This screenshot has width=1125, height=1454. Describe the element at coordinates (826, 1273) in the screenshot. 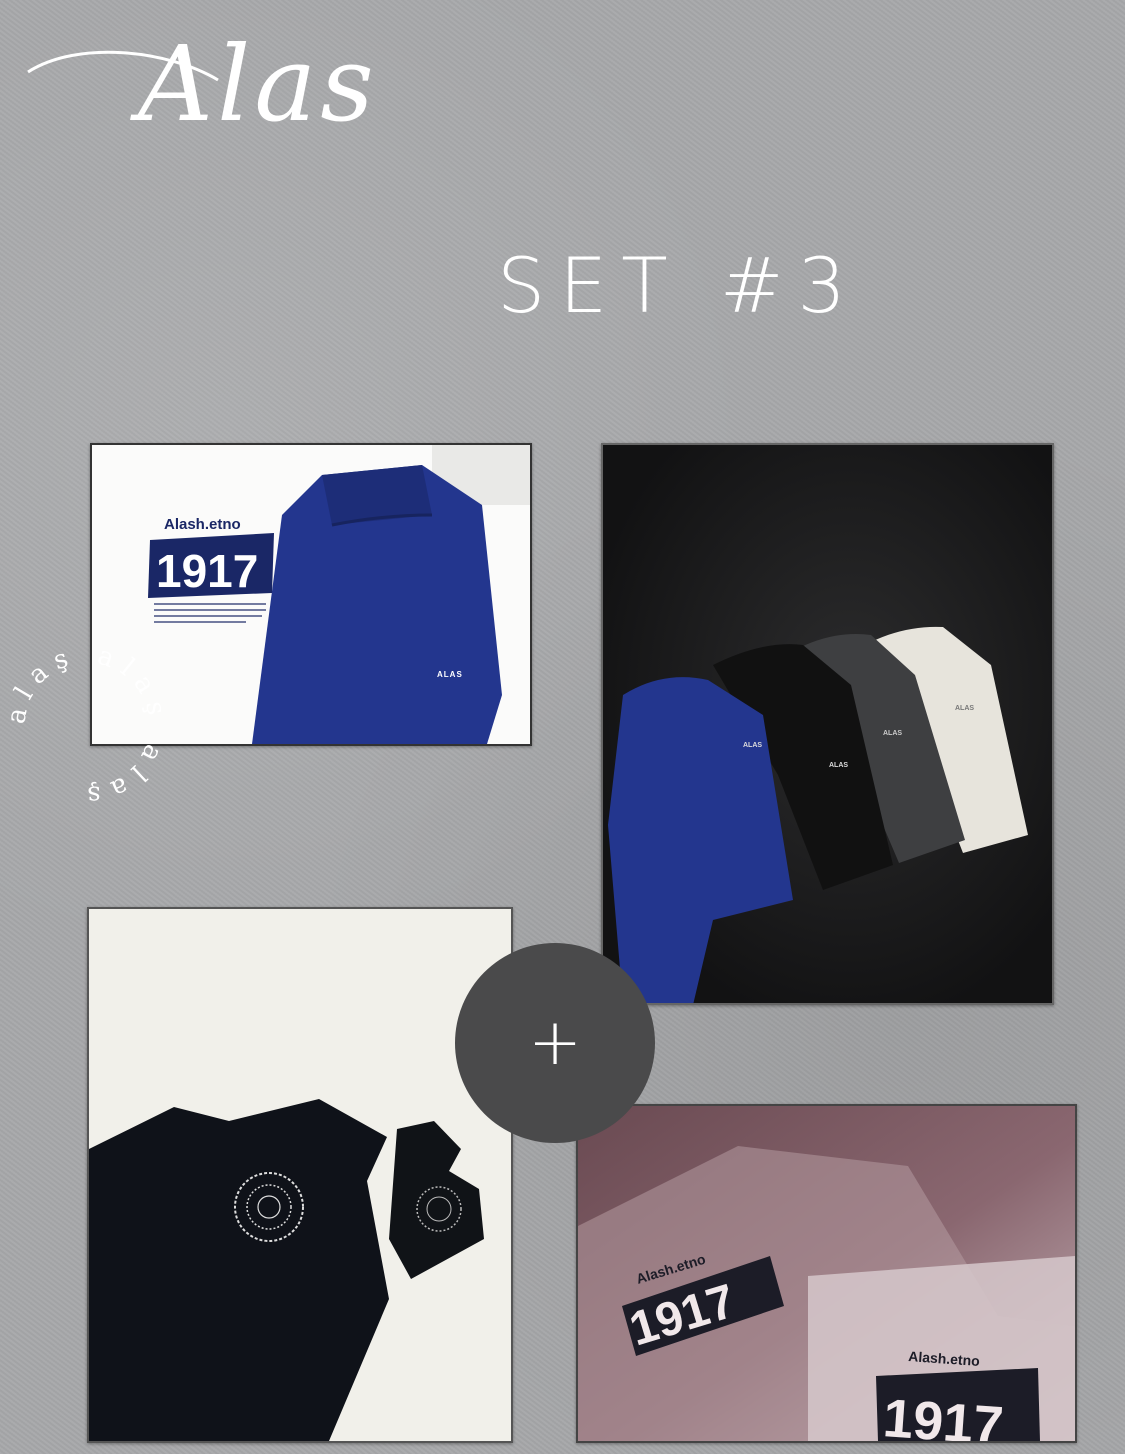

I see `photo-1917-prints: Alash.etno 1917 Alash.etno 1917` at that location.